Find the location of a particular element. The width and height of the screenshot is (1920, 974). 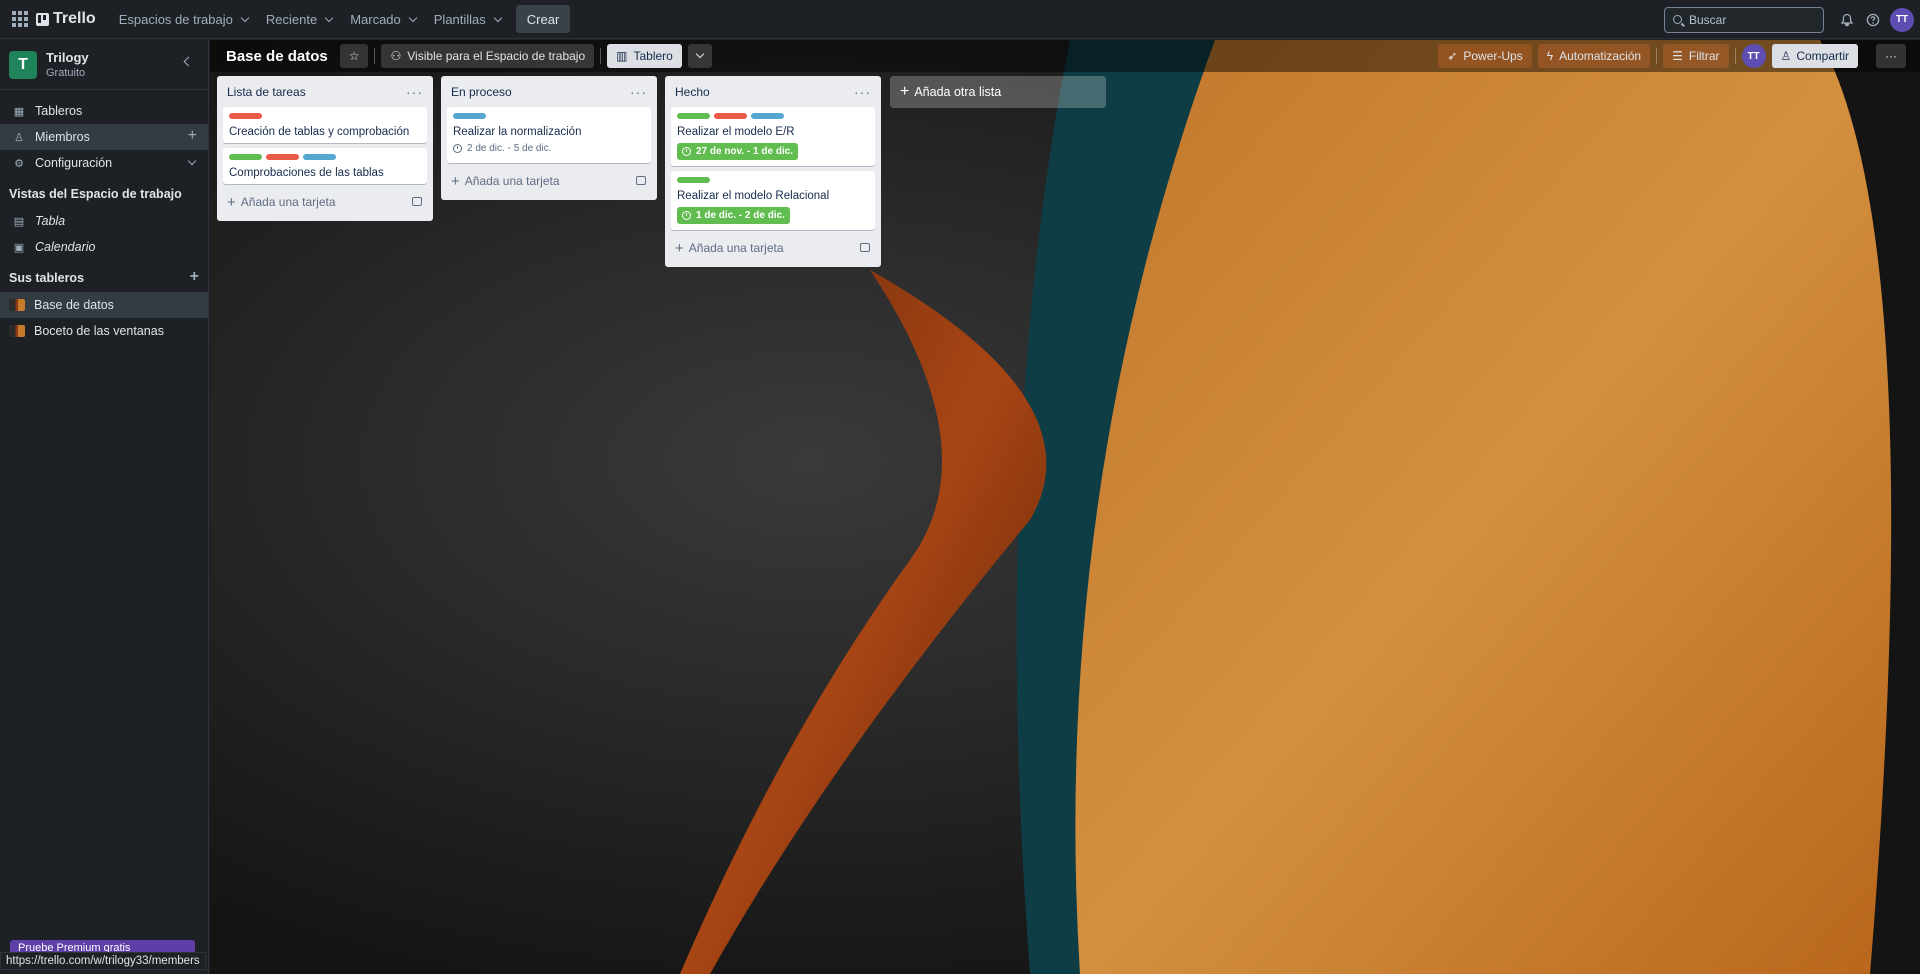

collapse-sidebar-icon is located at coordinates (188, 61).